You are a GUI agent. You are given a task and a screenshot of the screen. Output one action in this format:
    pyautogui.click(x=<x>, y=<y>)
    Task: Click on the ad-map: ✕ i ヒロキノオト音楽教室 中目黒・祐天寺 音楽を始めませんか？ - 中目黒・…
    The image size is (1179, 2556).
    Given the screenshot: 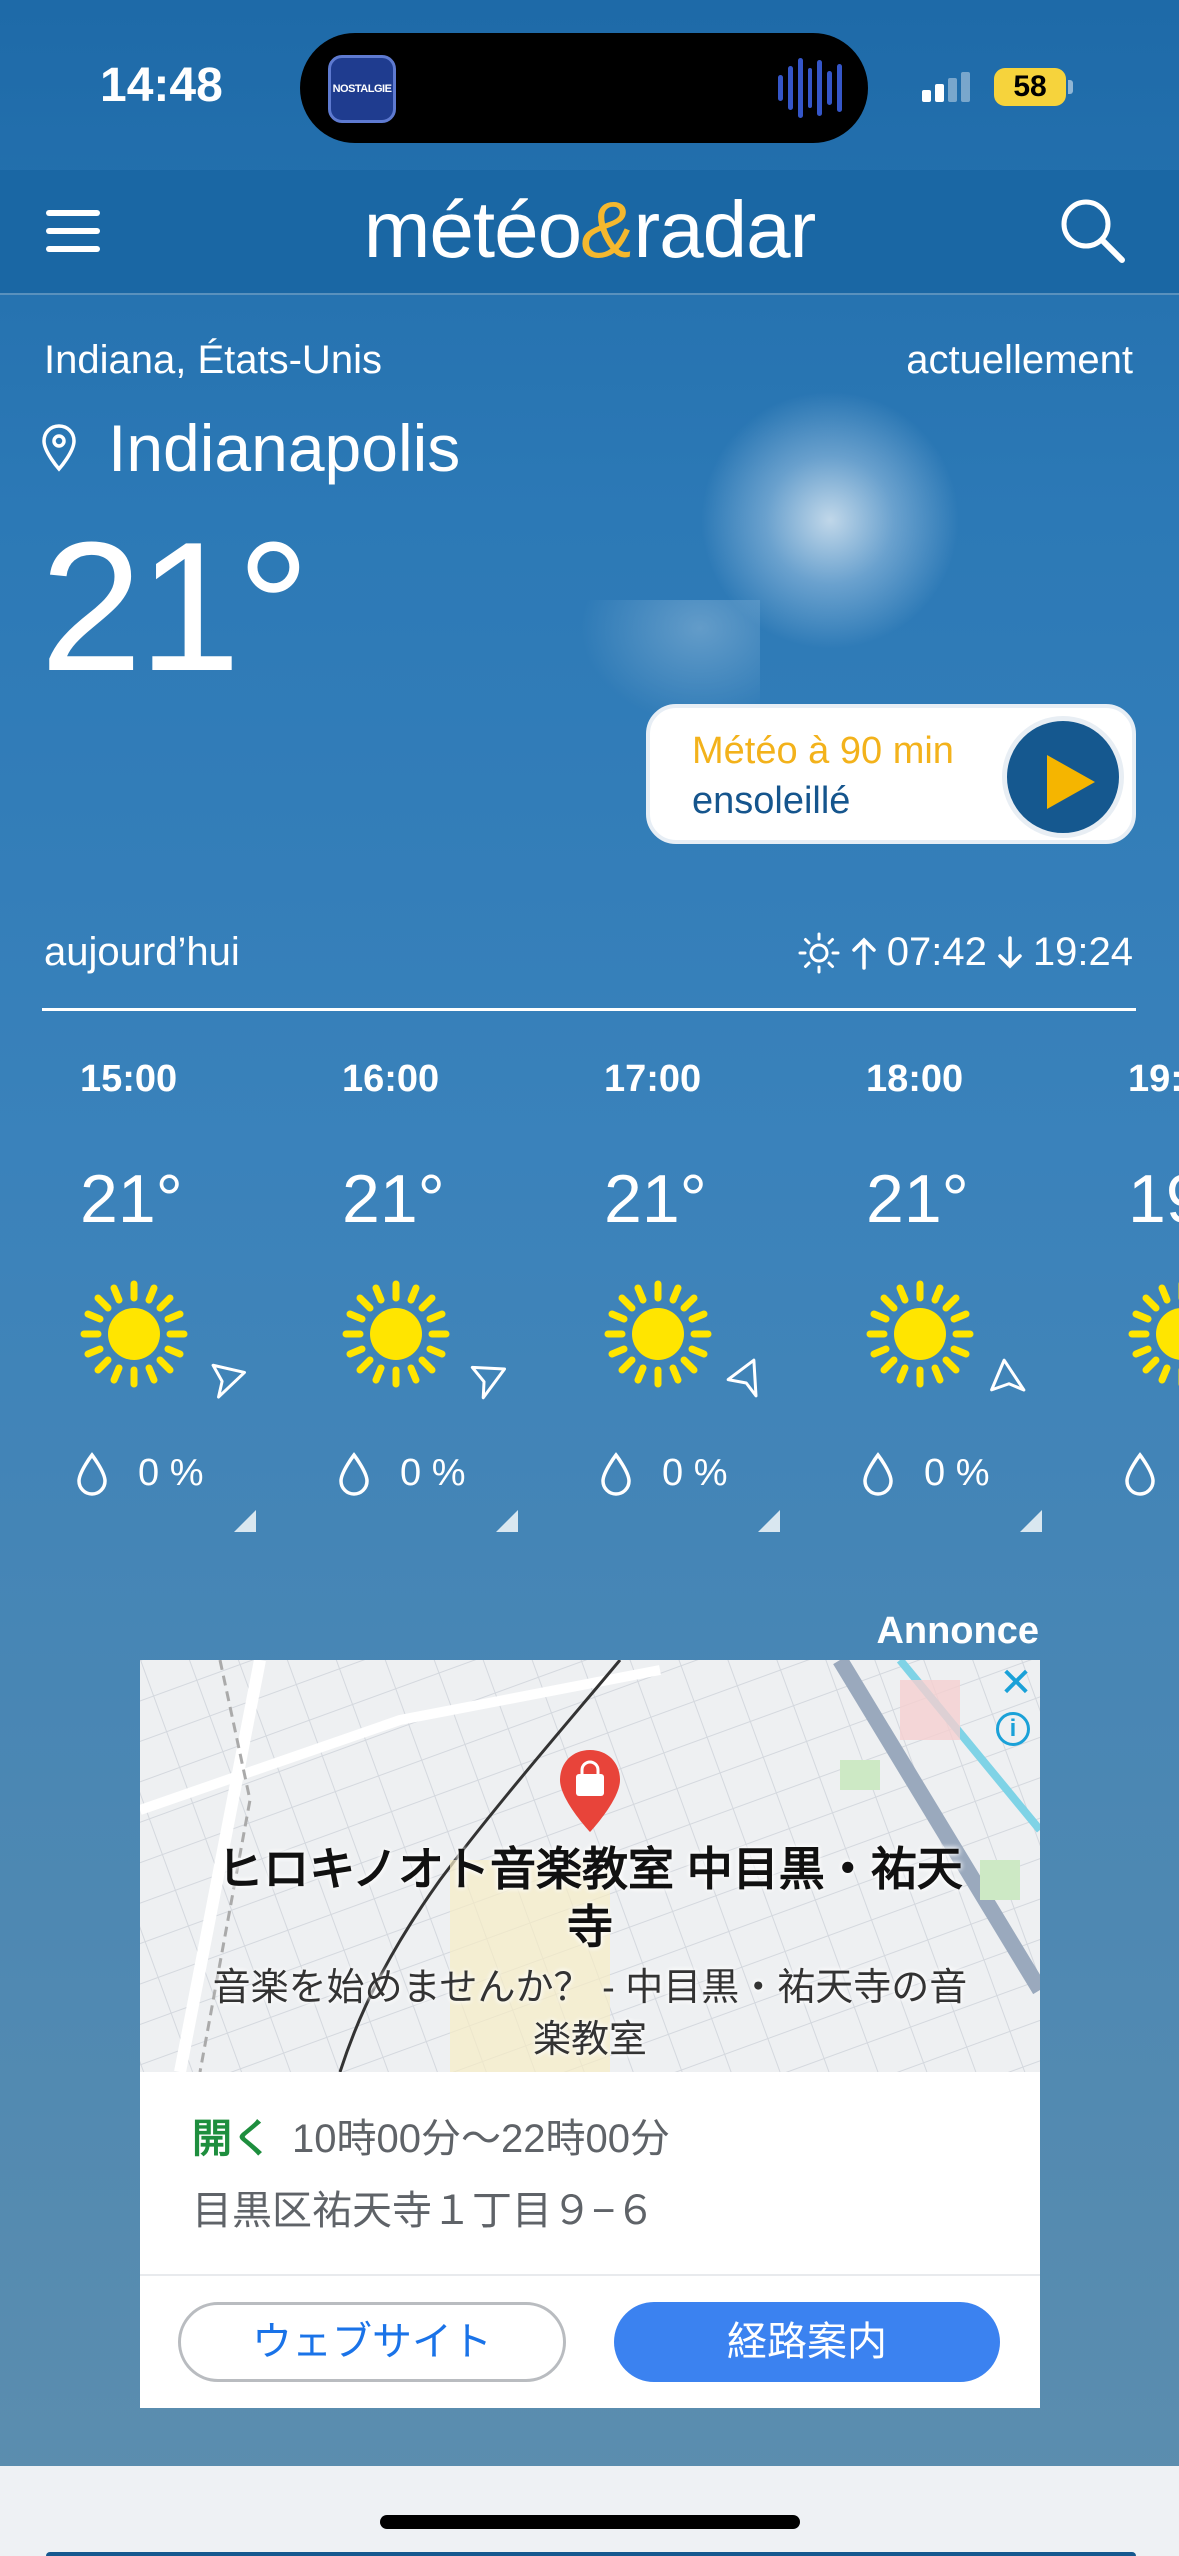 What is the action you would take?
    pyautogui.click(x=590, y=1866)
    